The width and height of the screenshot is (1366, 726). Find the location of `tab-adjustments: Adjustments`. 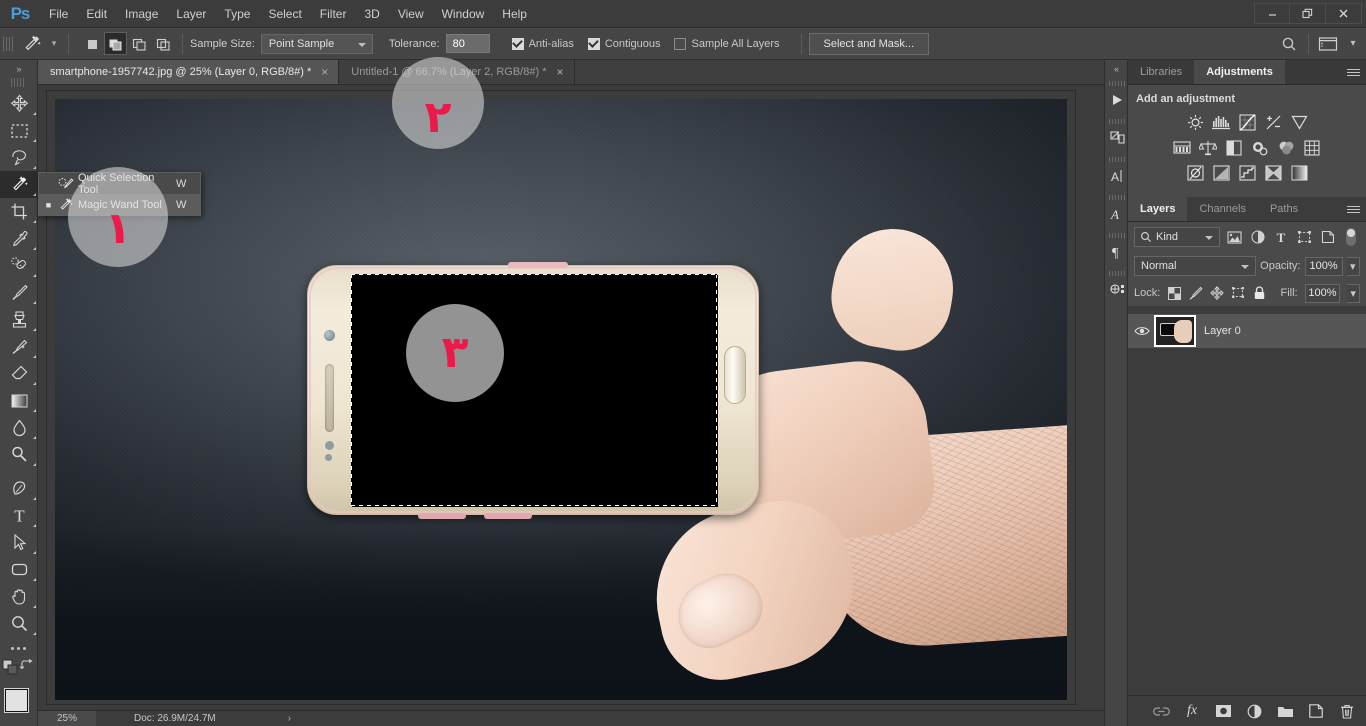

tab-adjustments: Adjustments is located at coordinates (1239, 72).